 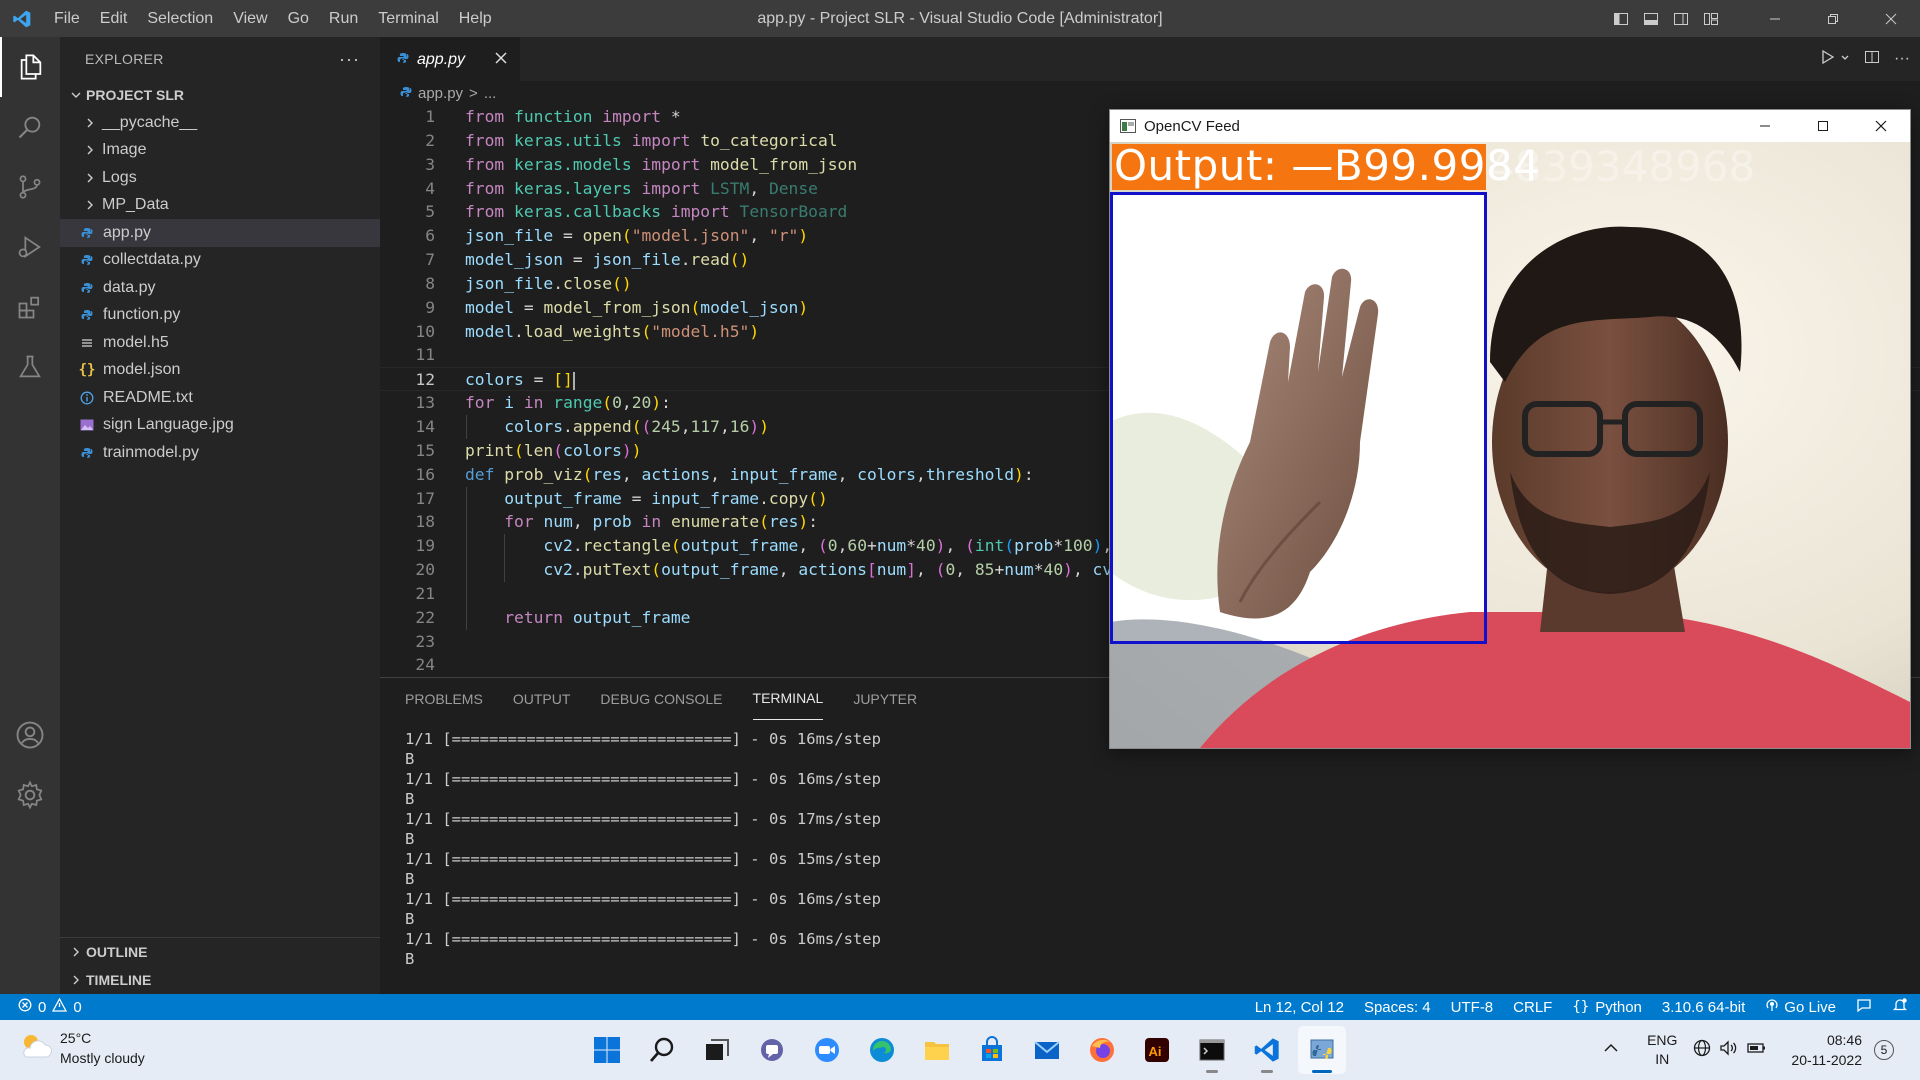 What do you see at coordinates (1729, 1050) in the screenshot?
I see `volume-icon` at bounding box center [1729, 1050].